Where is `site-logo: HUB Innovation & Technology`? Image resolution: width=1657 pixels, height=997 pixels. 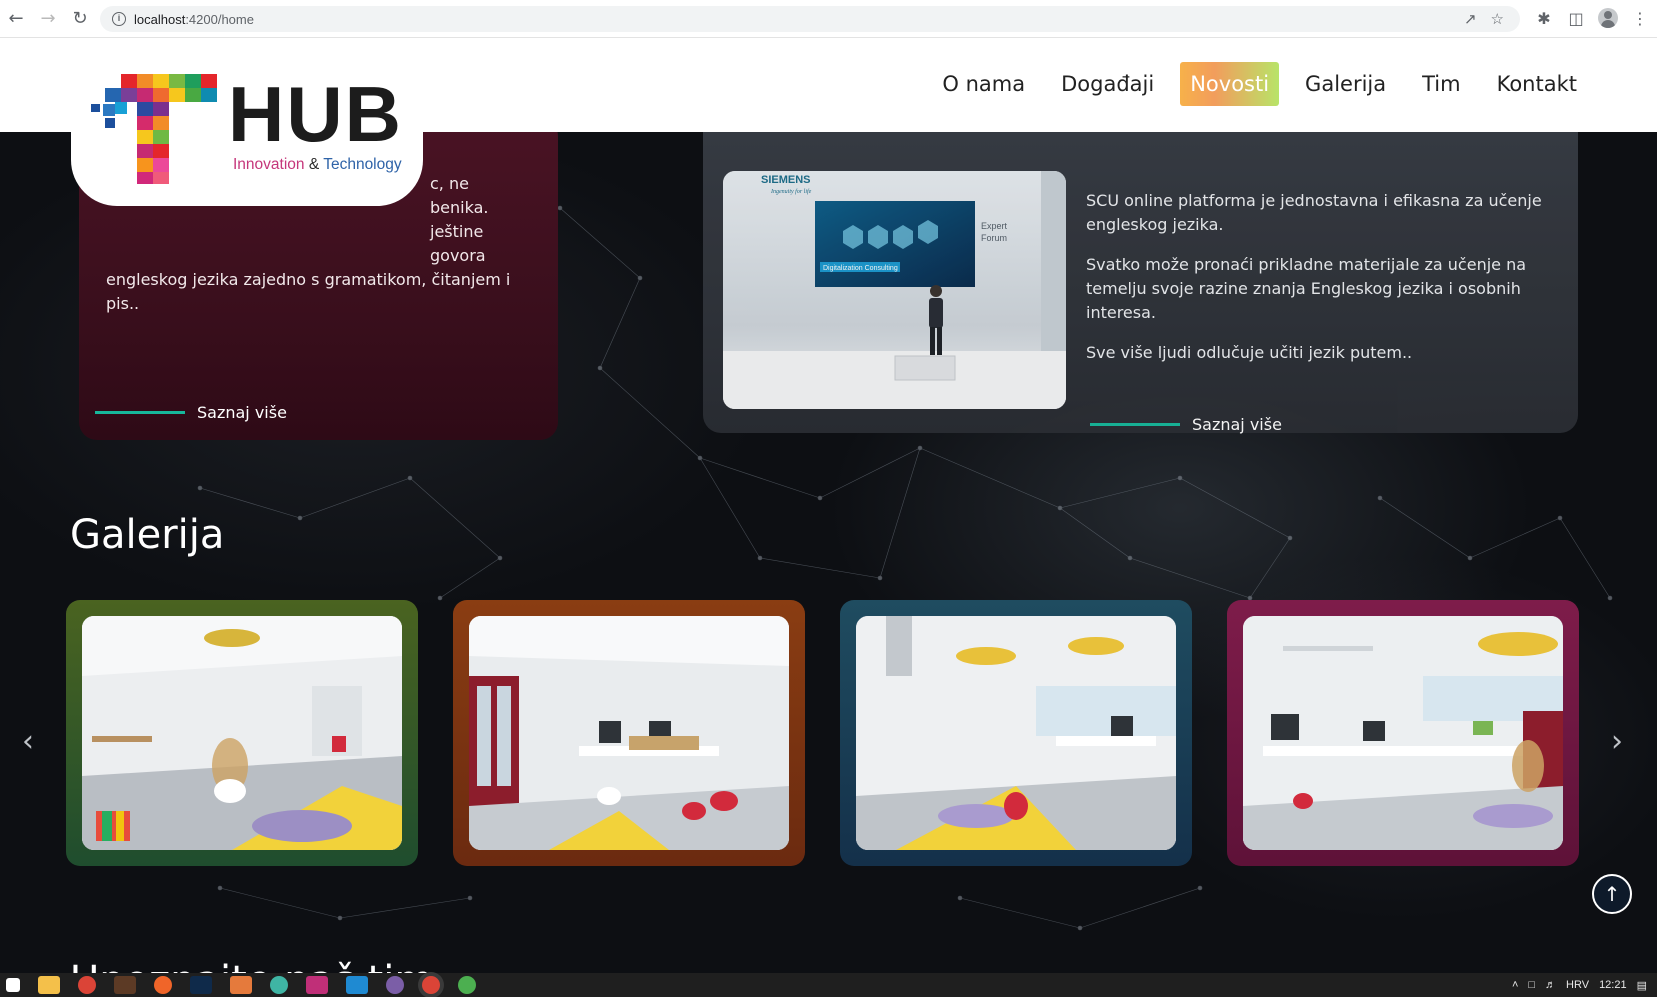
site-logo: HUB Innovation & Technology is located at coordinates (247, 122).